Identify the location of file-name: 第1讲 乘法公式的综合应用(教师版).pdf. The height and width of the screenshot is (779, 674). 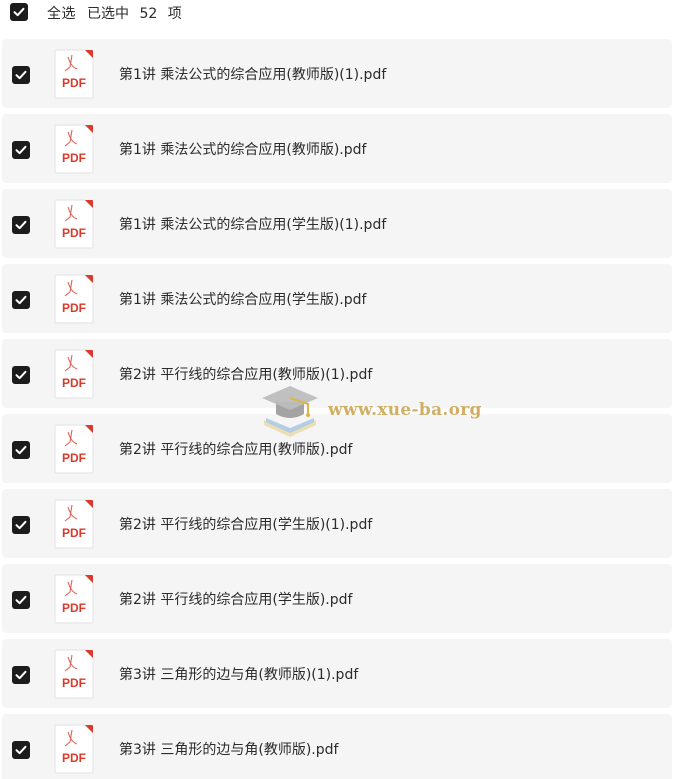
(242, 149).